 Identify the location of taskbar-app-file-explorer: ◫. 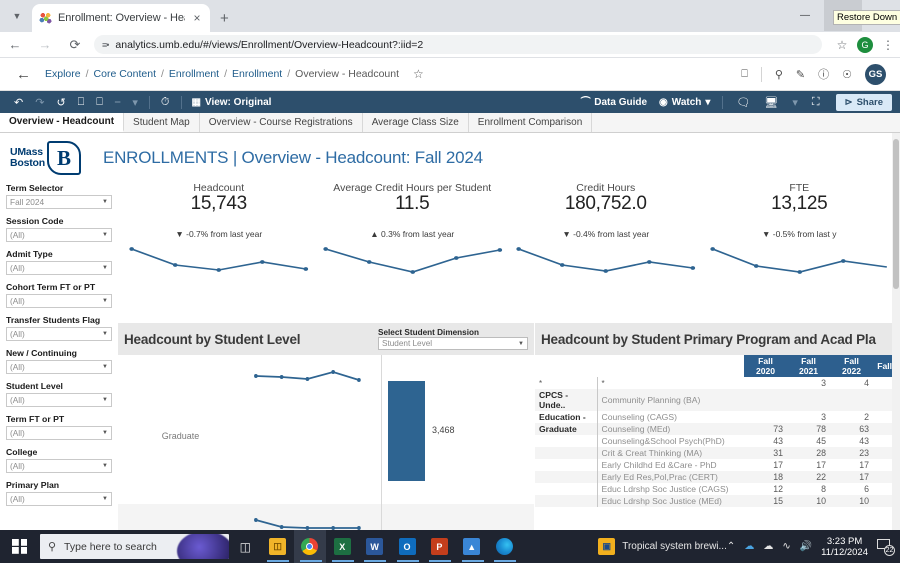
(277, 546).